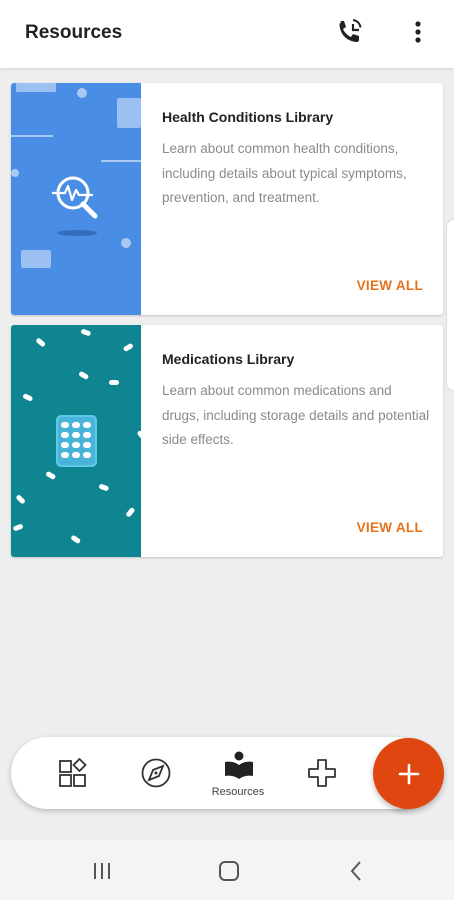 The width and height of the screenshot is (454, 900). Describe the element at coordinates (102, 871) in the screenshot. I see `recents-icon` at that location.